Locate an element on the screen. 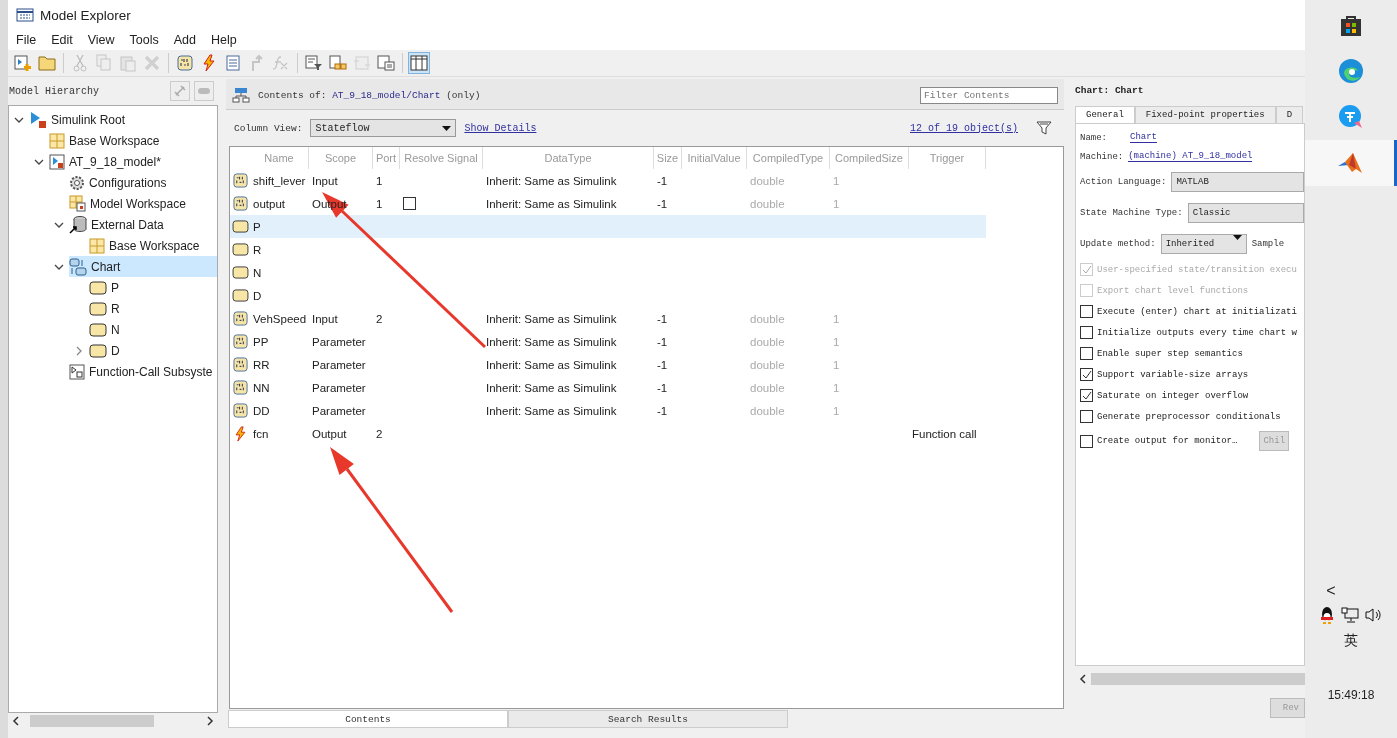  table-cell: shift_lever is located at coordinates (279, 180).